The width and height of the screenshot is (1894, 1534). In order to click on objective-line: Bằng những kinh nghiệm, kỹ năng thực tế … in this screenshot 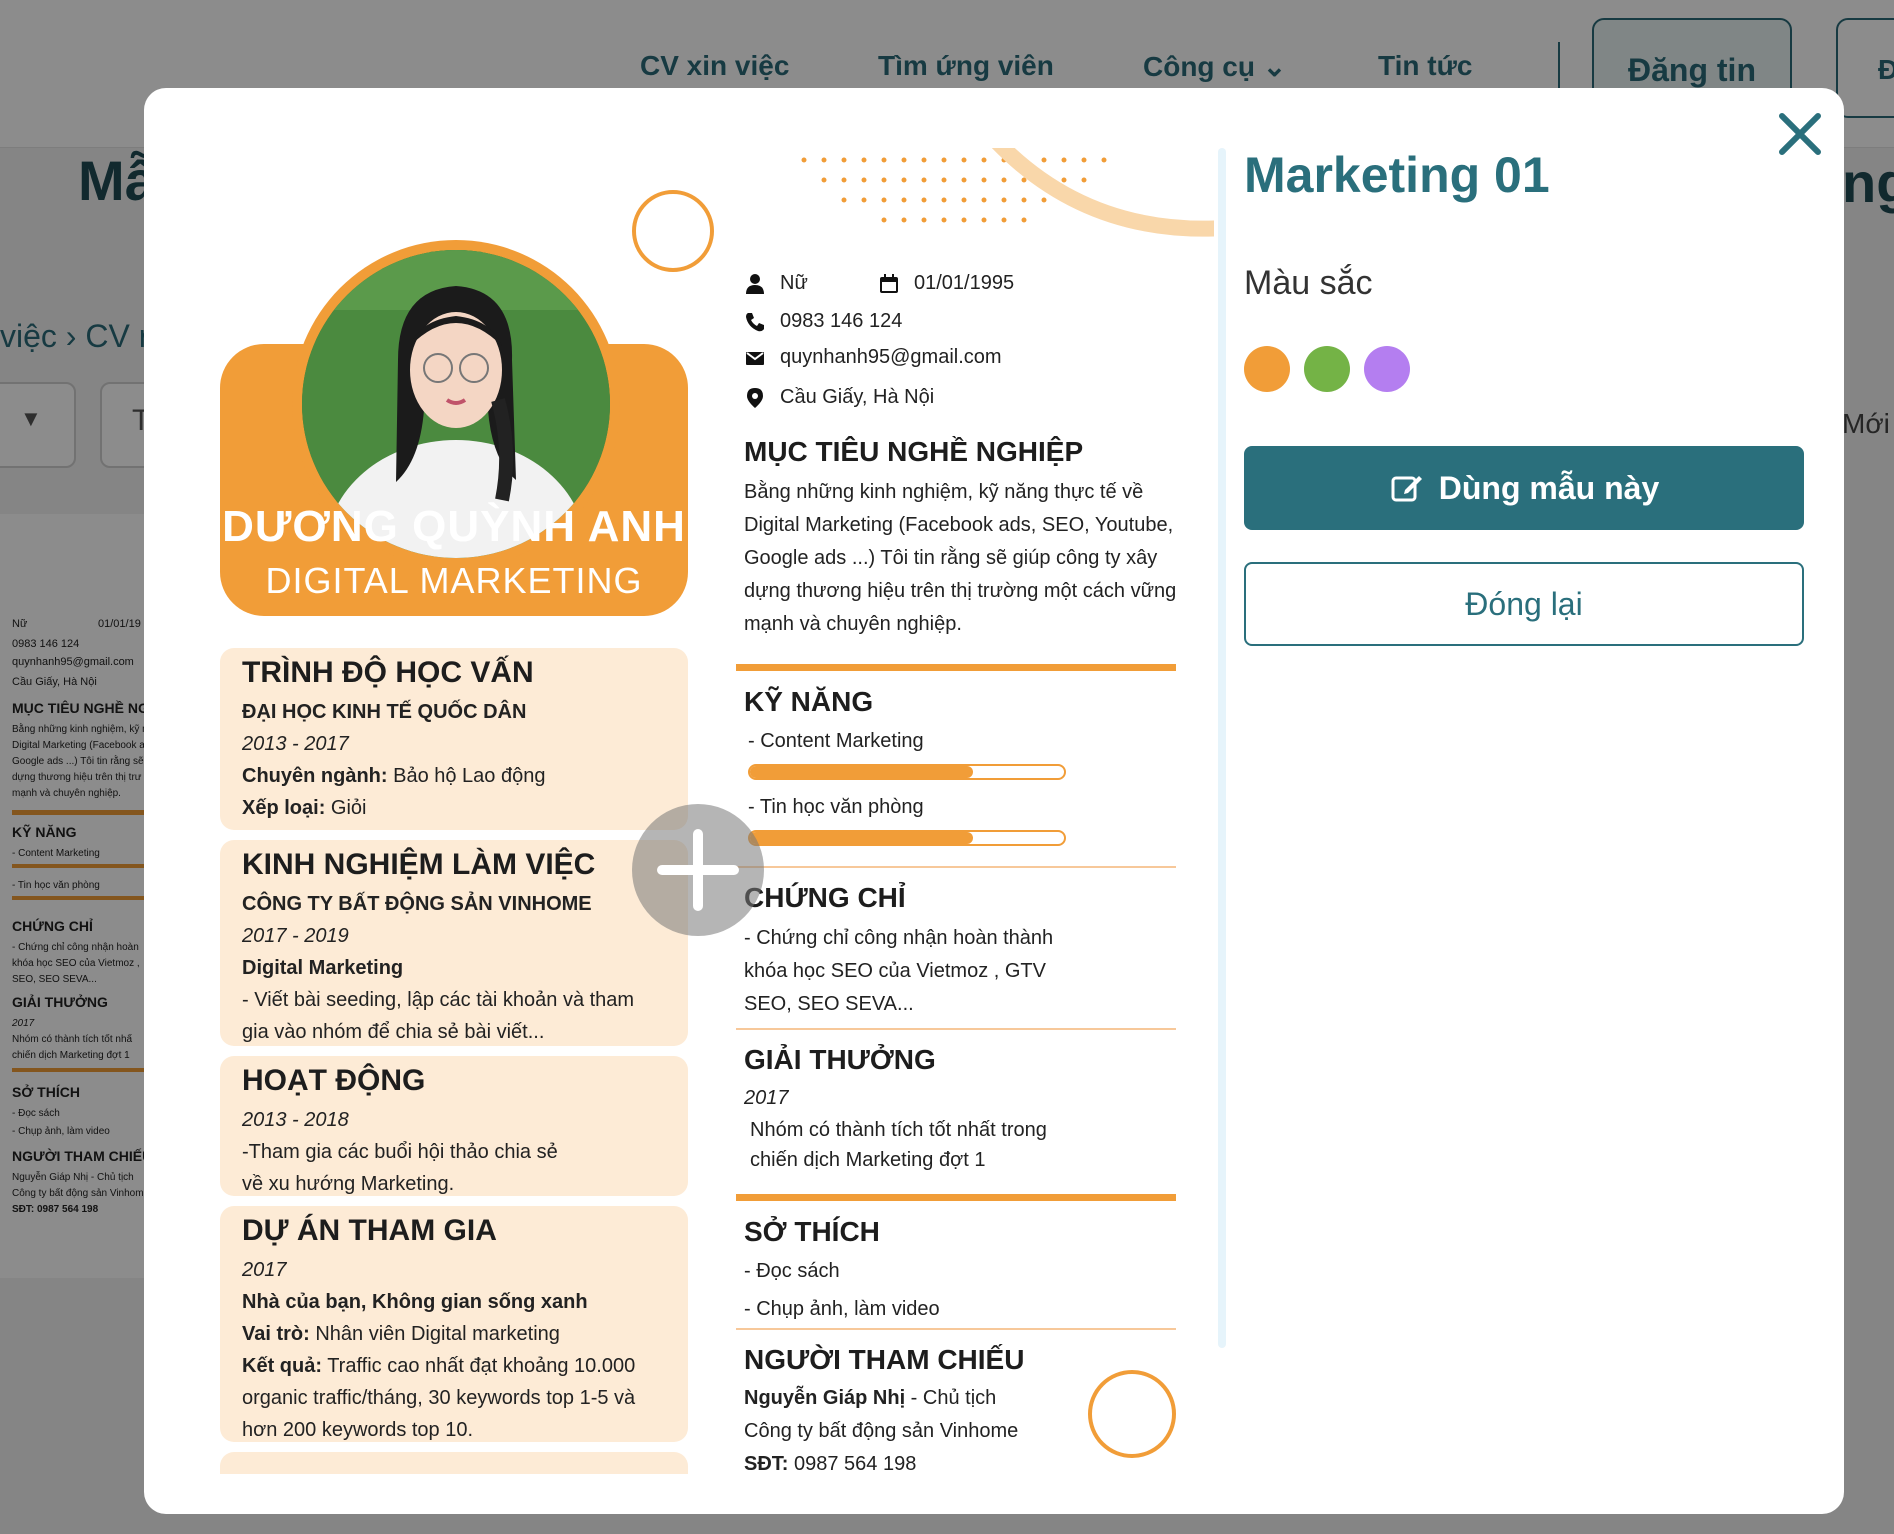, I will do `click(944, 492)`.